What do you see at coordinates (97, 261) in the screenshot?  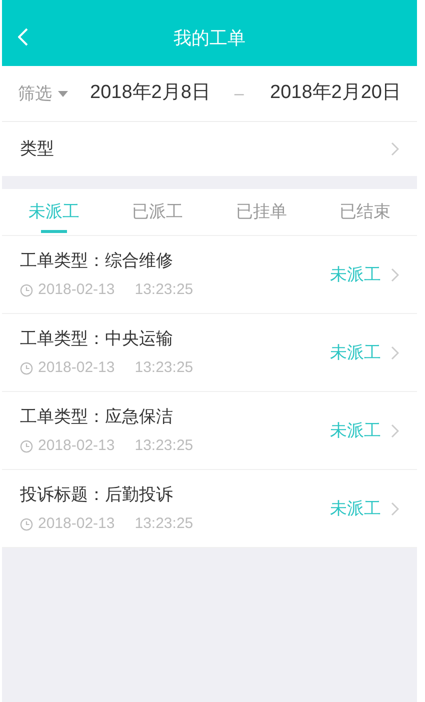 I see `order-title: 工单类型：综合维修` at bounding box center [97, 261].